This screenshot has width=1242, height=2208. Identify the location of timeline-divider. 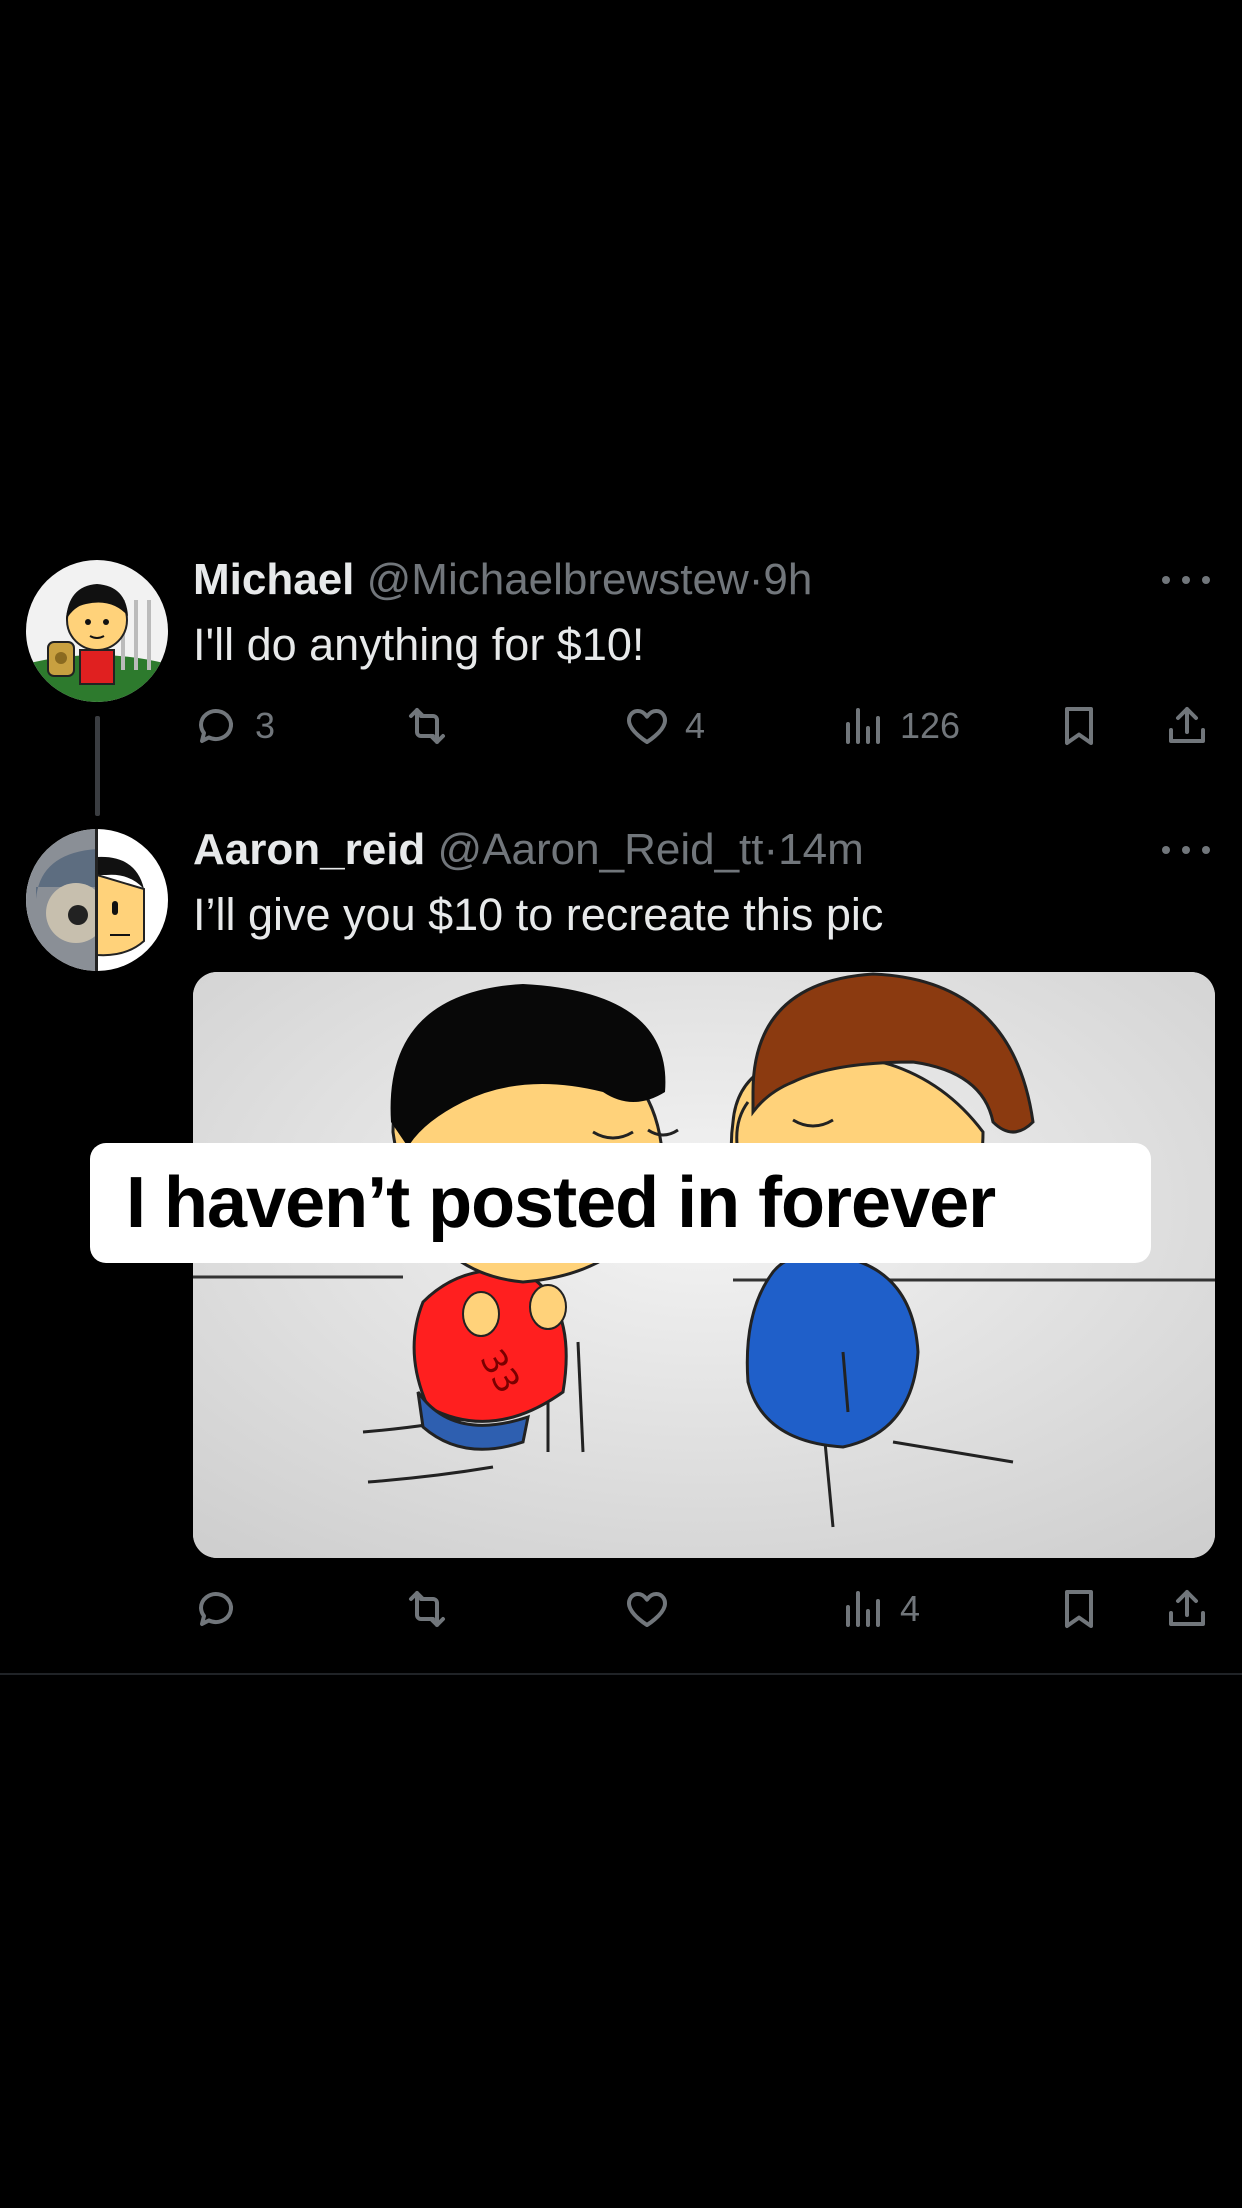
(621, 1674).